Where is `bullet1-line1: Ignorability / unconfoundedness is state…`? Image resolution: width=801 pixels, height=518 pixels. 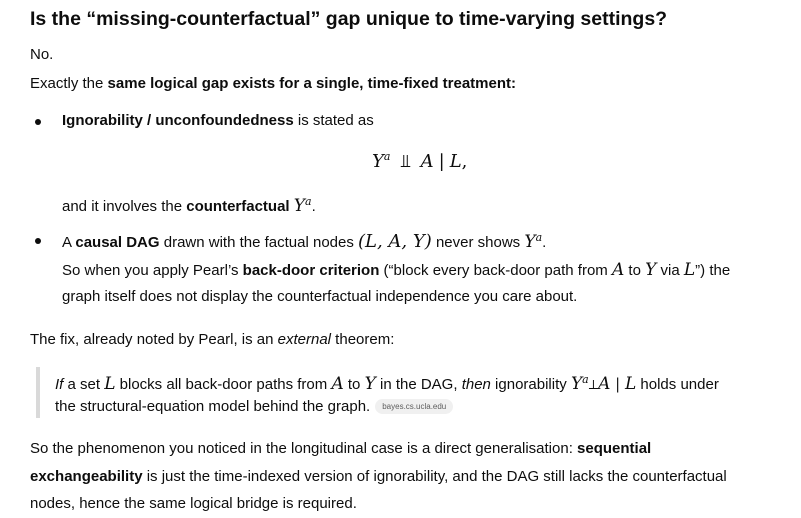
bullet1-line1: Ignorability / unconfoundedness is state… is located at coordinates (218, 120).